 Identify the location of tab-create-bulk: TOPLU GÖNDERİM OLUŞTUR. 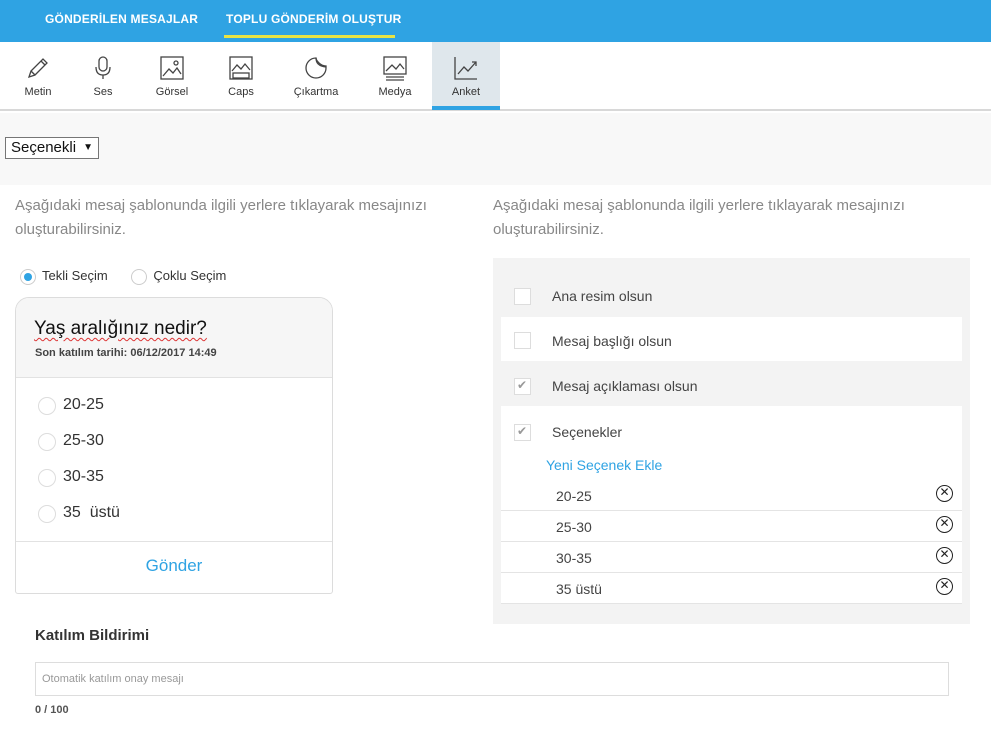
(314, 19).